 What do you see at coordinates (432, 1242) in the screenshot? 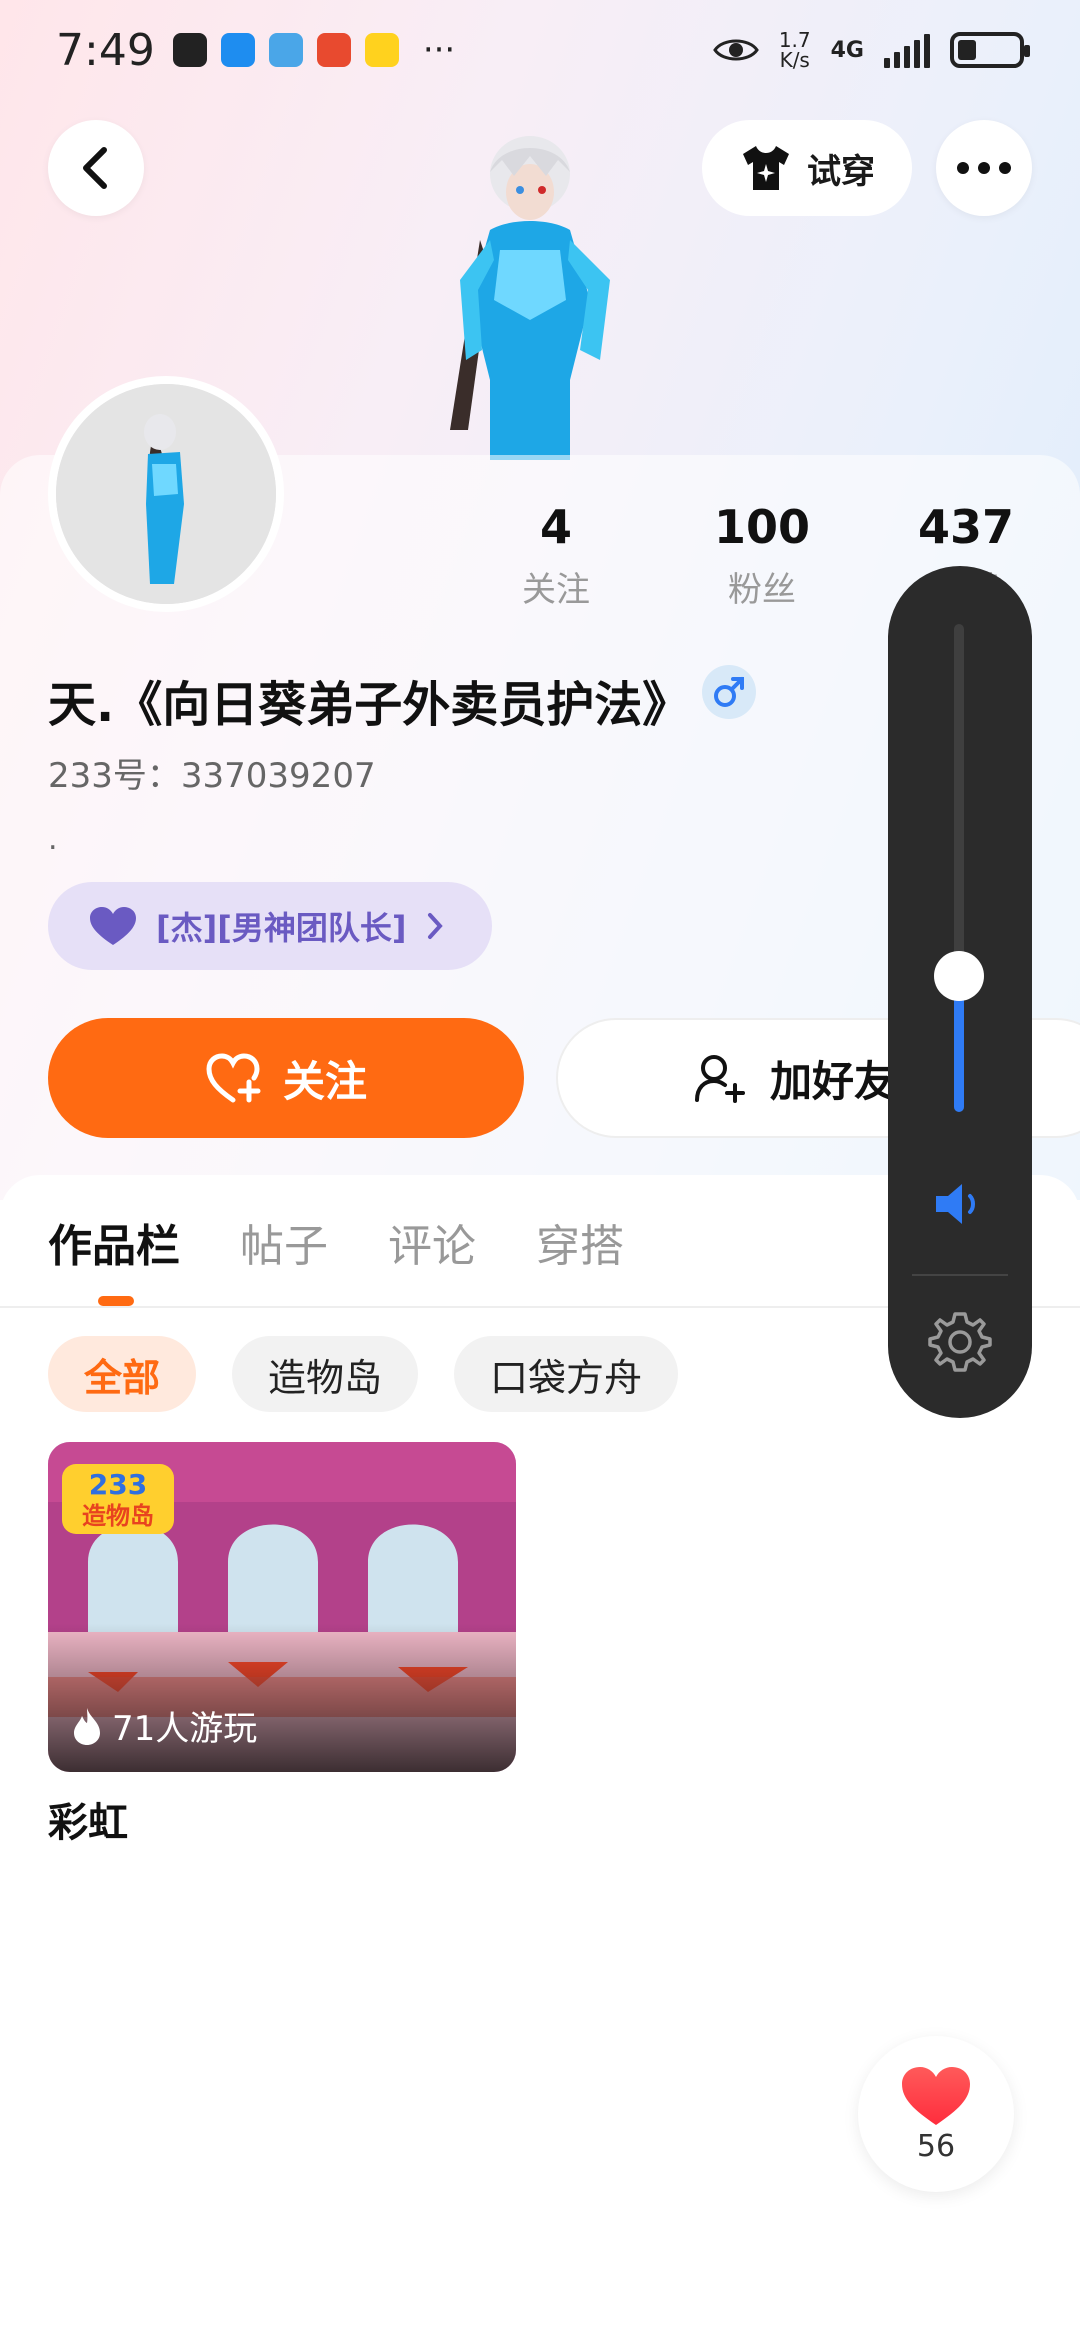
I see `tab-comments: 评论` at bounding box center [432, 1242].